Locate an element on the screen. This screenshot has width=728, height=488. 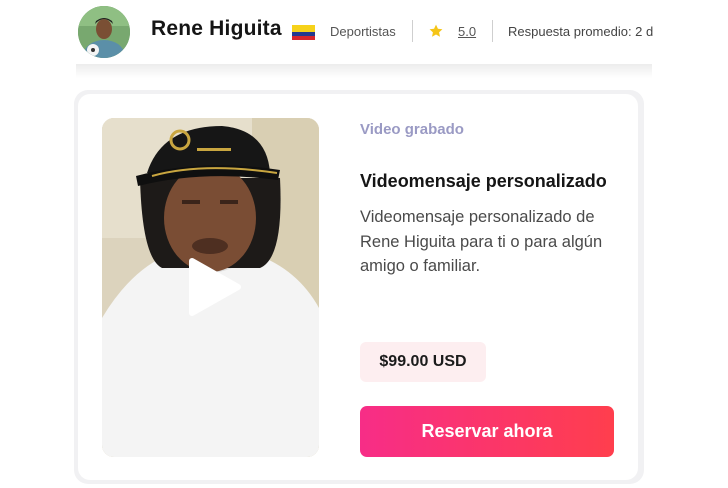
celebrity-name: Rene Higuita is located at coordinates (216, 28).